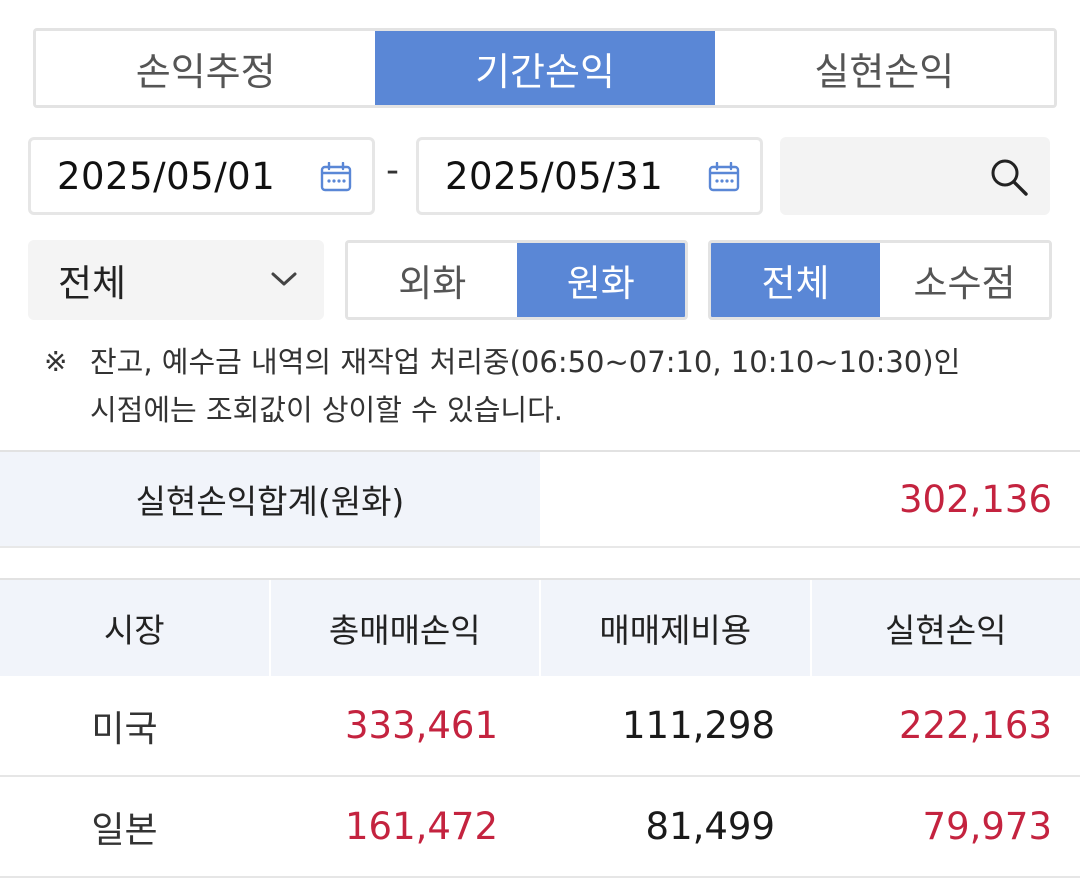 This screenshot has height=893, width=1080. Describe the element at coordinates (92, 283) in the screenshot. I see `account-select-value: 전체` at that location.